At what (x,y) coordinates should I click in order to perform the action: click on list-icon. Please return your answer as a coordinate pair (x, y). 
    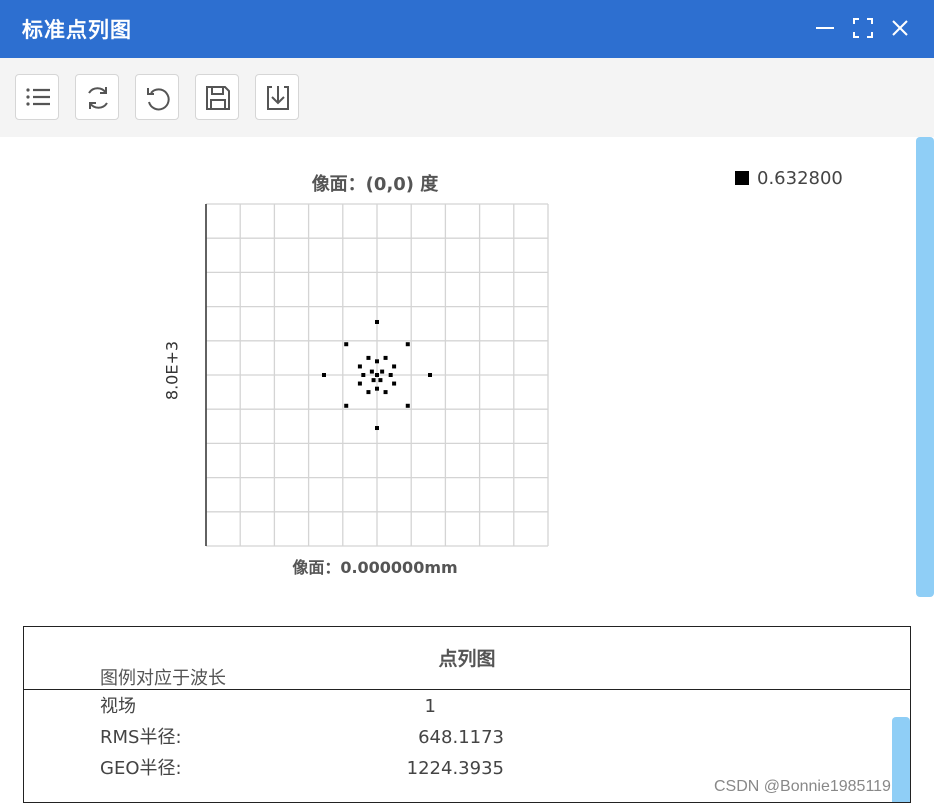
    Looking at the image, I should click on (38, 97).